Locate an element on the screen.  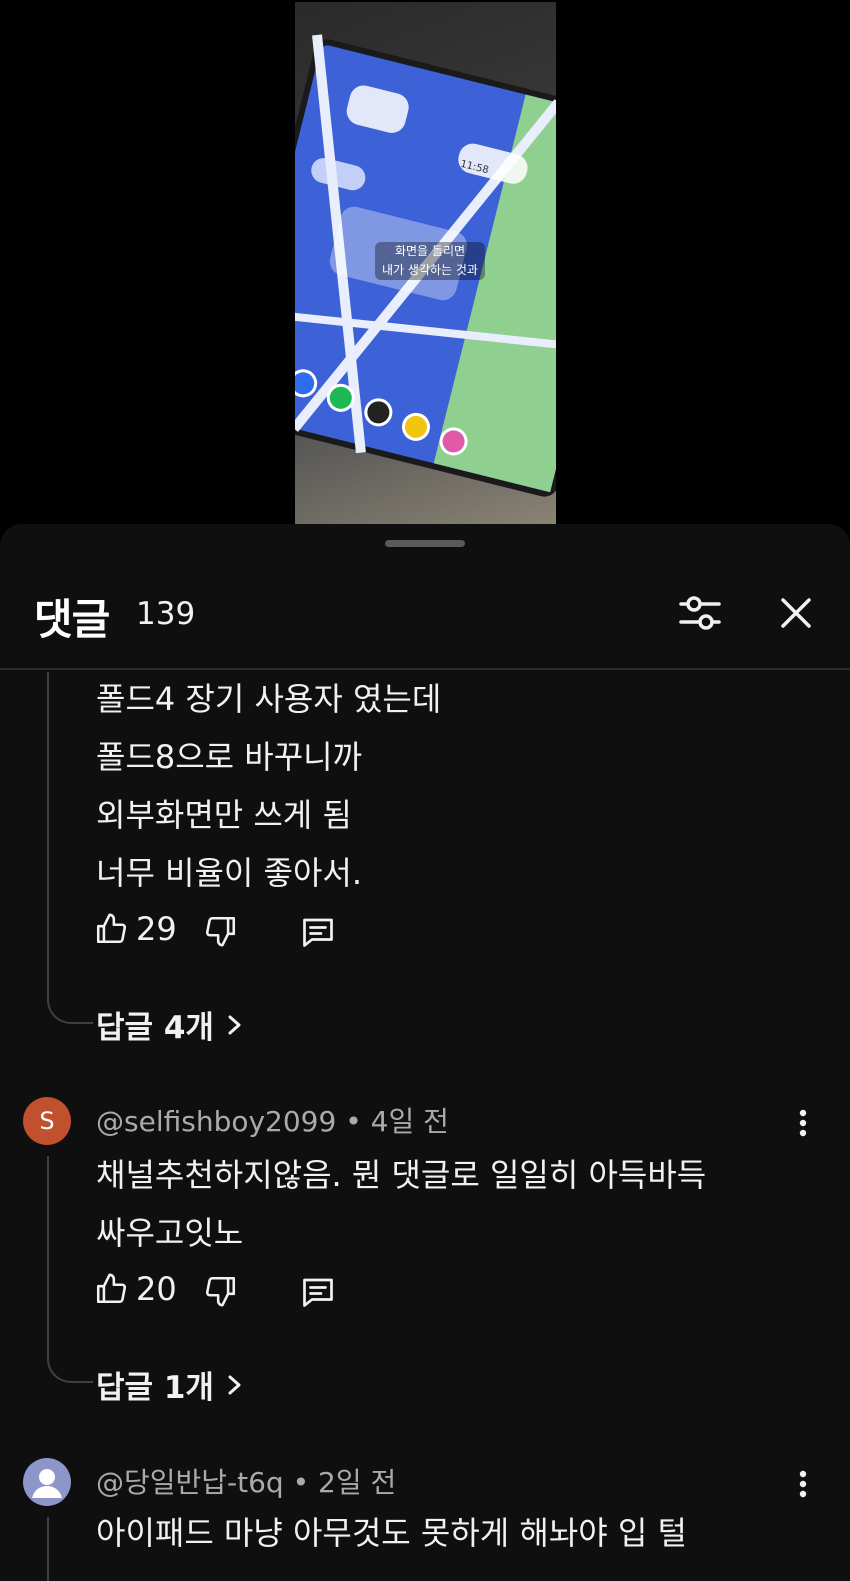
subtitle-line-2: 내가 생각하는 것과 is located at coordinates (430, 270).